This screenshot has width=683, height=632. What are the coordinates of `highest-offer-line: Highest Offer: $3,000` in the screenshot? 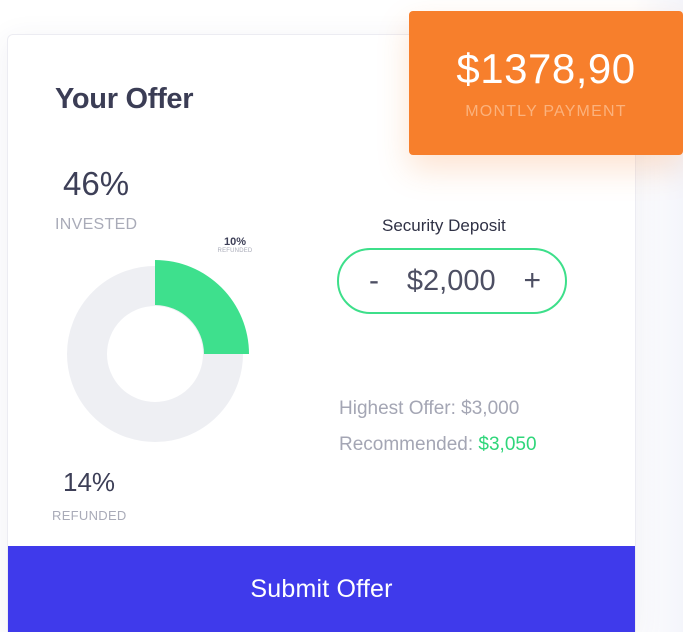 It's located at (429, 409).